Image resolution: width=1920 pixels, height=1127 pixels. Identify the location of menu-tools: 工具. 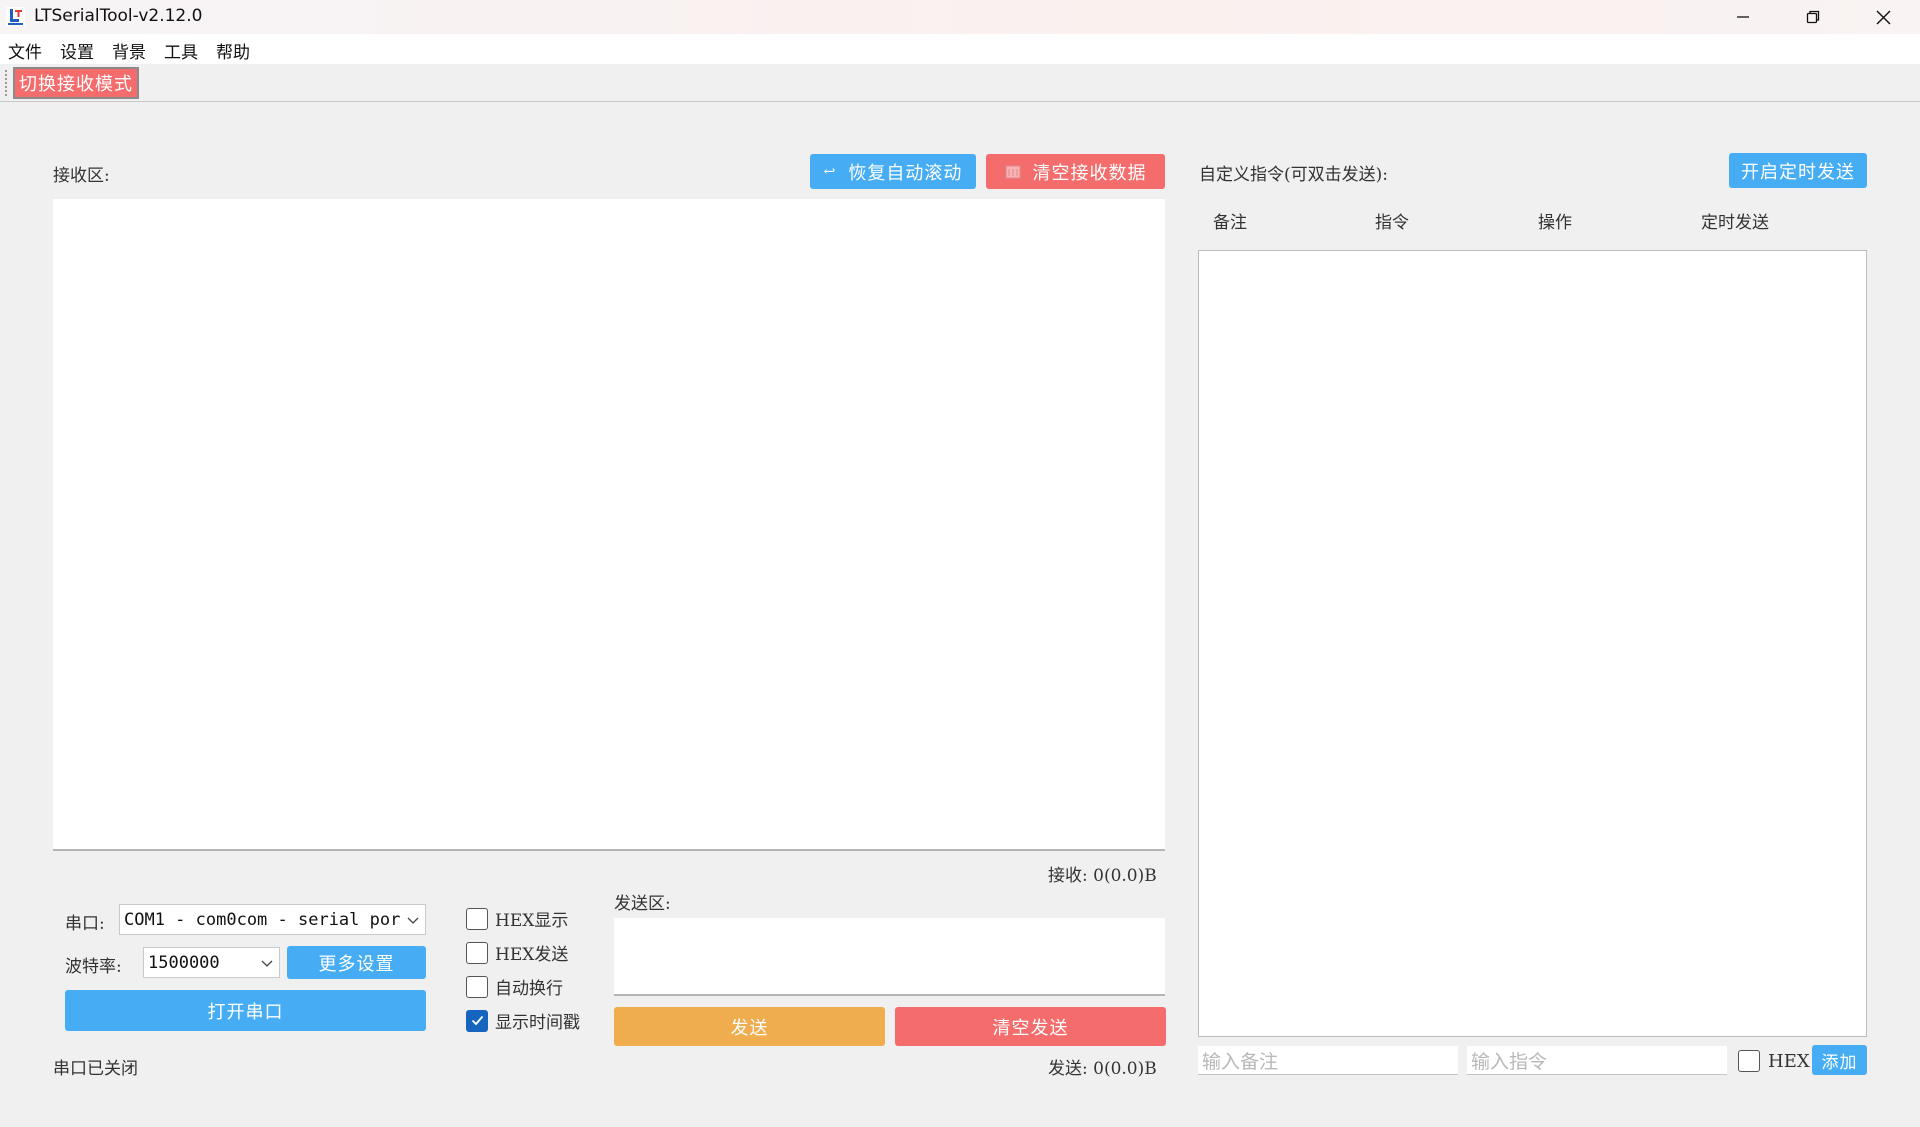
(181, 50).